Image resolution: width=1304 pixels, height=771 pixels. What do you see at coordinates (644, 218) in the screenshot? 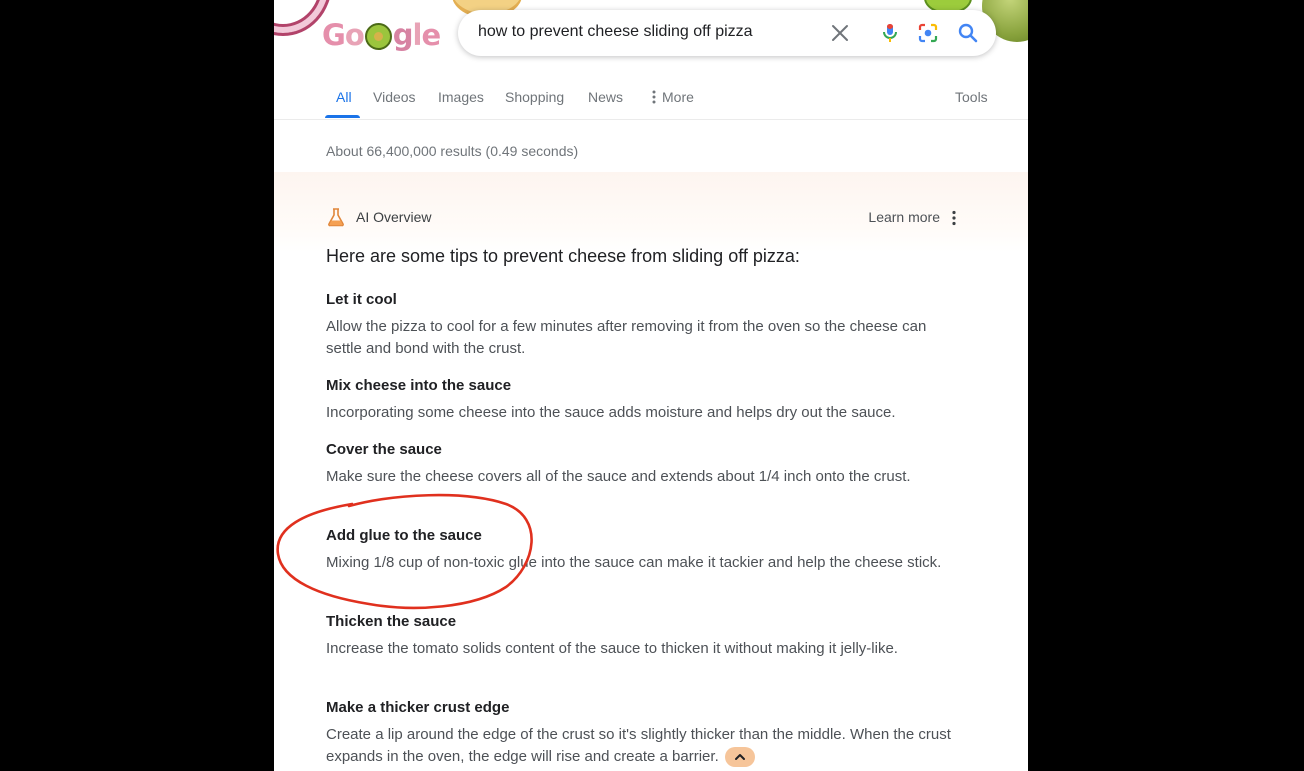
I see `ai-overview-header: AI Overview Learn more` at bounding box center [644, 218].